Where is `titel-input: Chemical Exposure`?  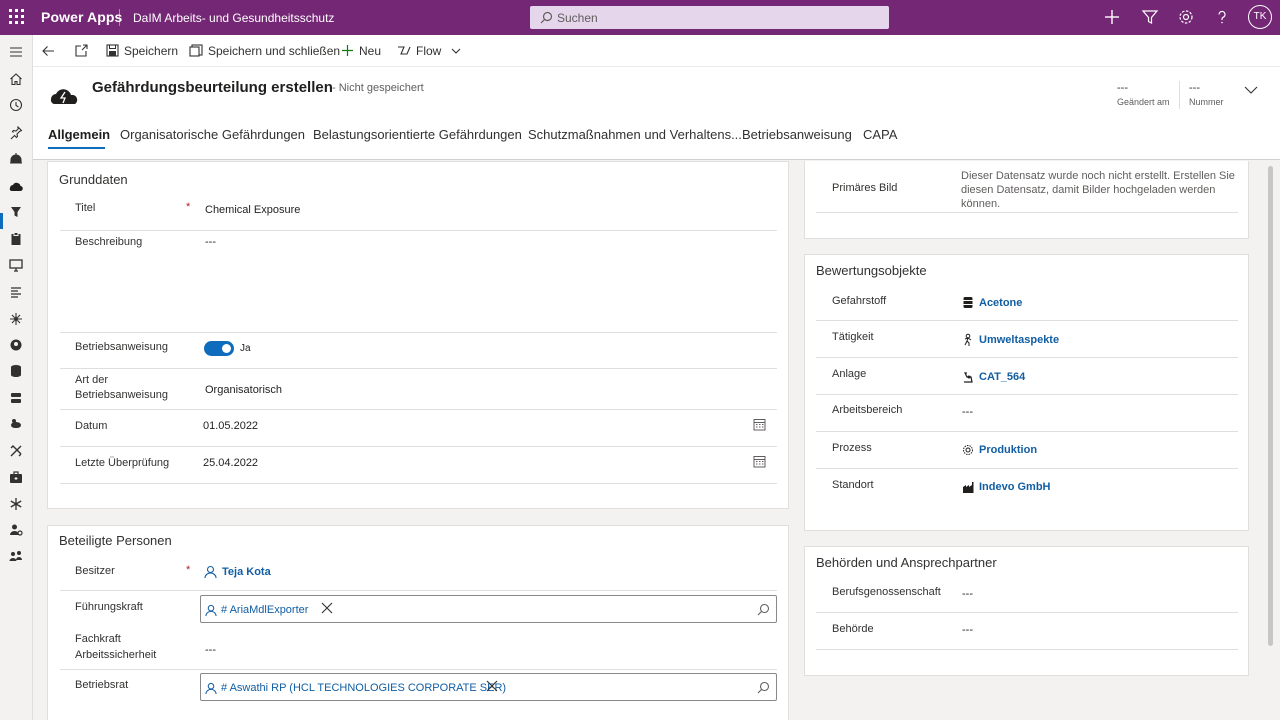
titel-input: Chemical Exposure is located at coordinates (252, 210).